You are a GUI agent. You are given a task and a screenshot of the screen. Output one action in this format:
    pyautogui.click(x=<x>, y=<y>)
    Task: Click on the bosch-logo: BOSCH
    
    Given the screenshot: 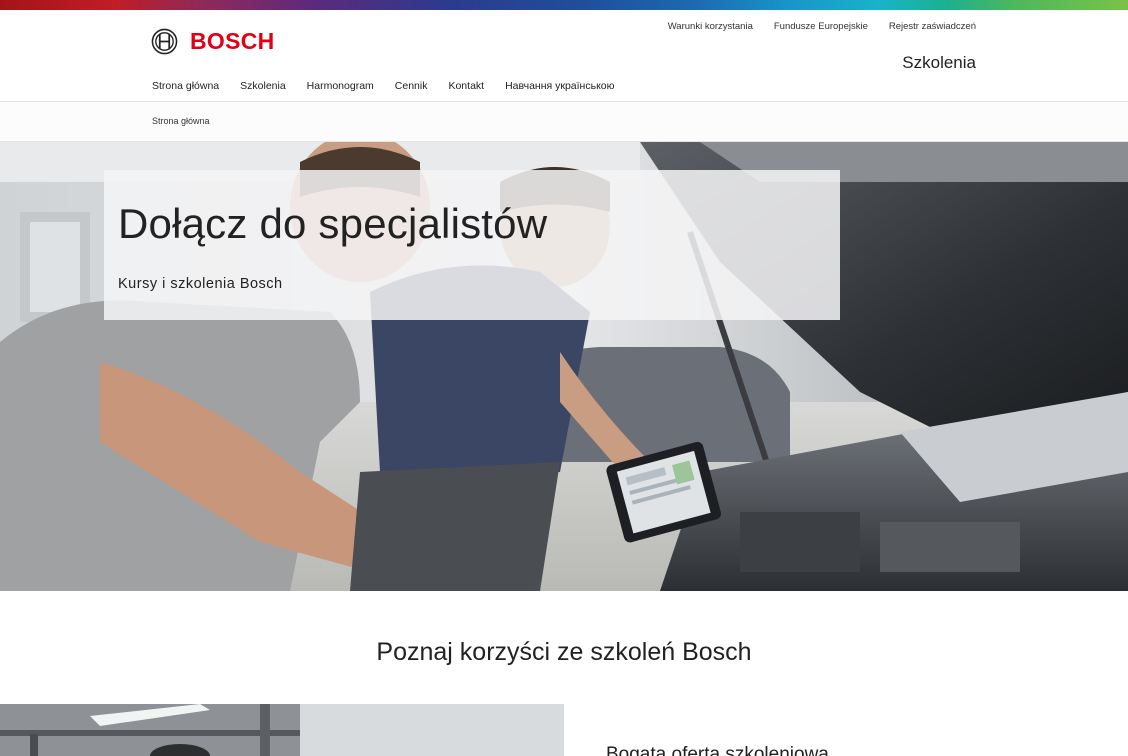 What is the action you would take?
    pyautogui.click(x=213, y=41)
    